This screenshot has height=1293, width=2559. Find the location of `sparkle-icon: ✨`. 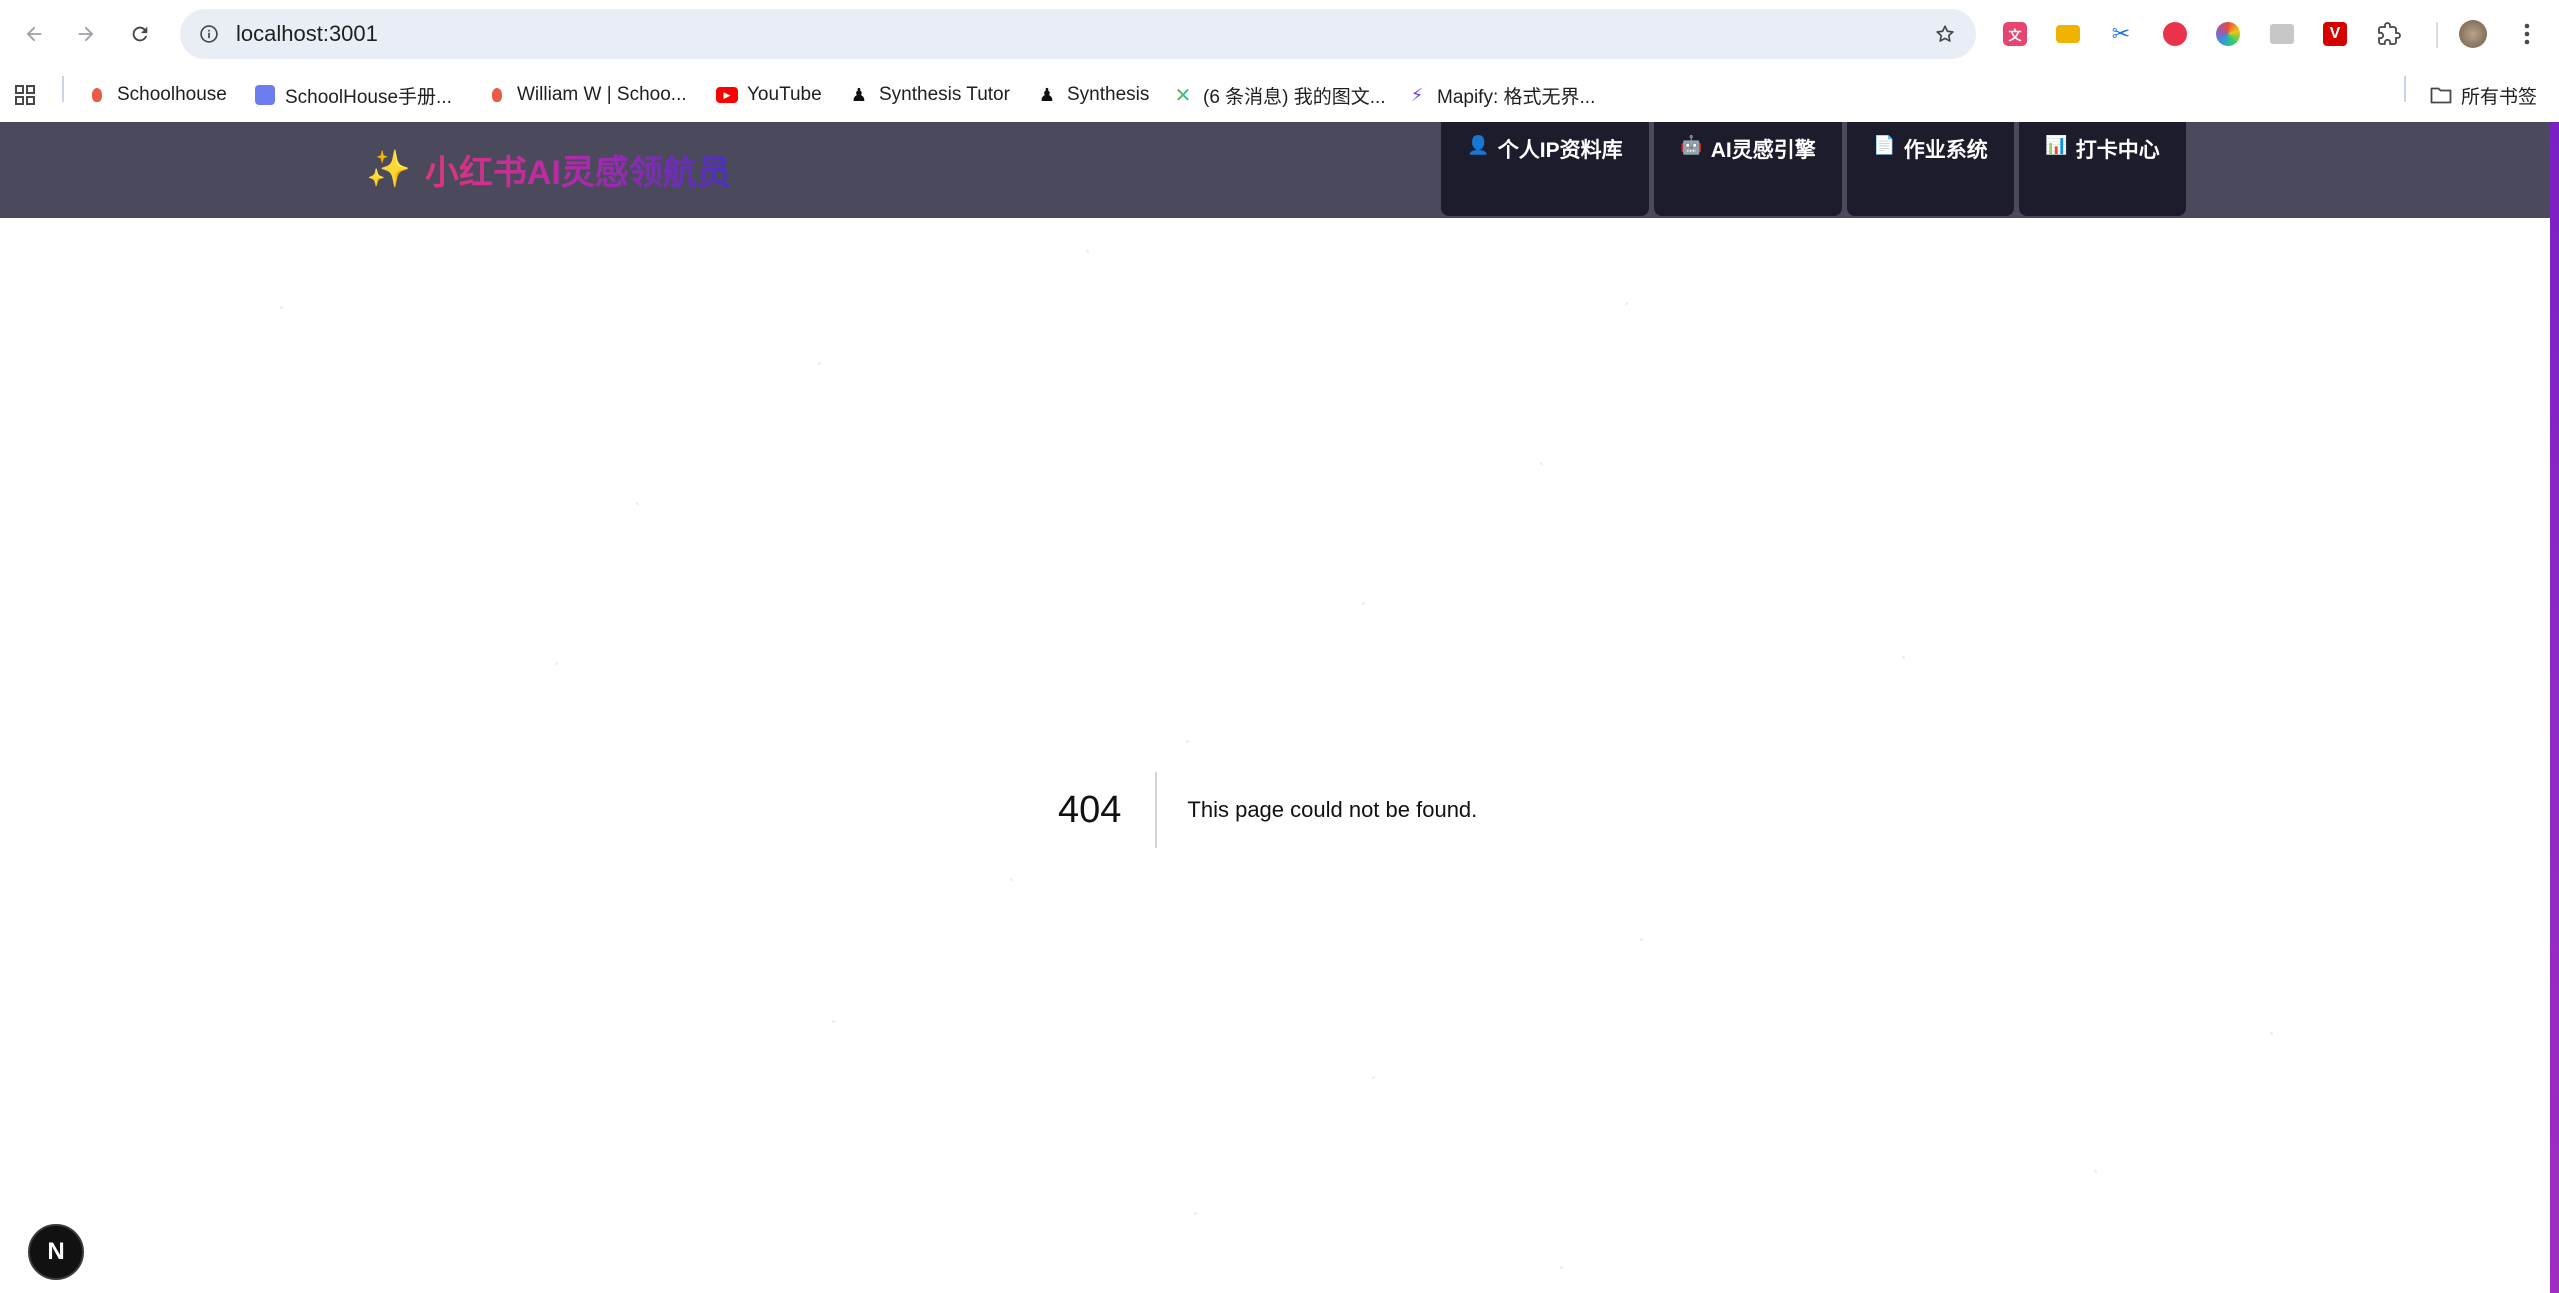

sparkle-icon: ✨ is located at coordinates (388, 168).